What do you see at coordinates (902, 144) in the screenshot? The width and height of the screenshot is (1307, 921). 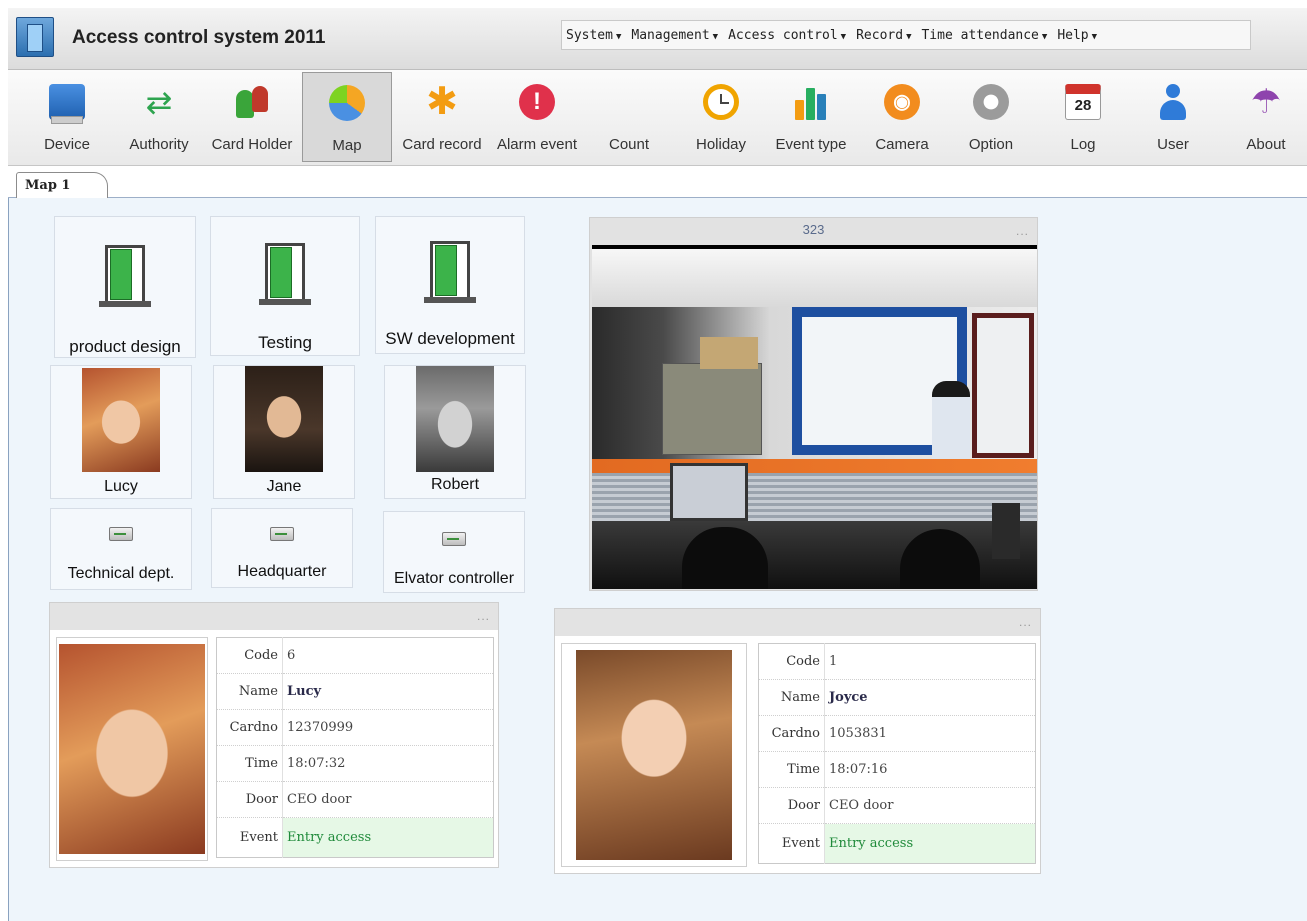 I see `toolbar-label: Camera` at bounding box center [902, 144].